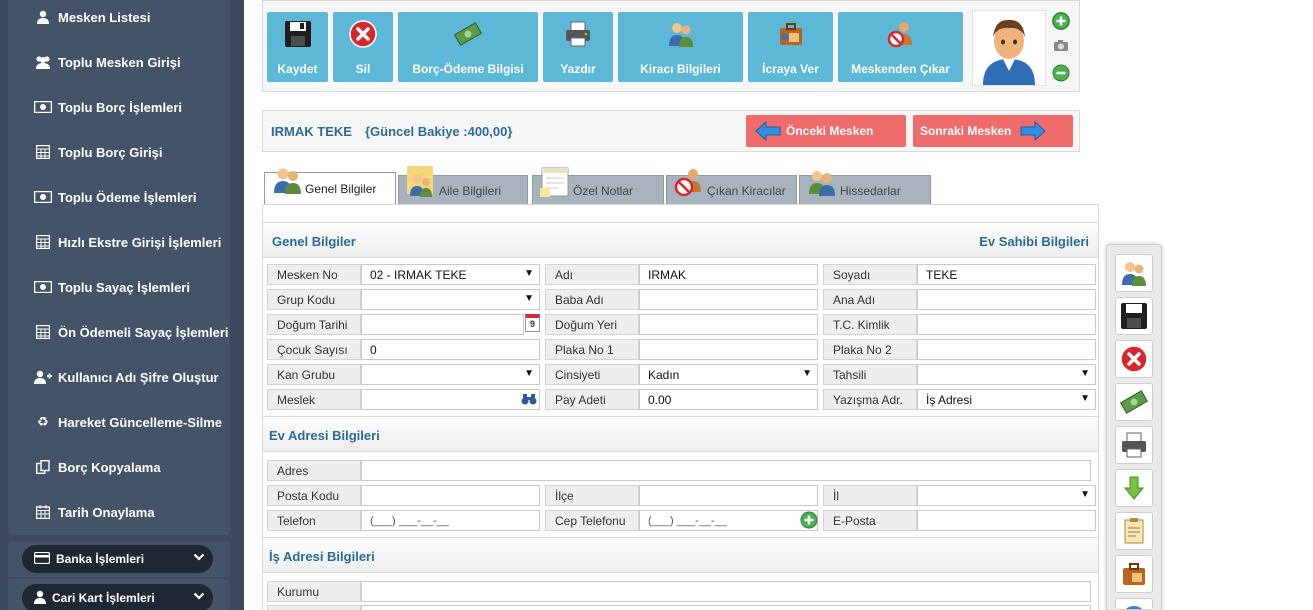  I want to click on mesken-no-select: 02 - IRMAK TEKE, so click(450, 274).